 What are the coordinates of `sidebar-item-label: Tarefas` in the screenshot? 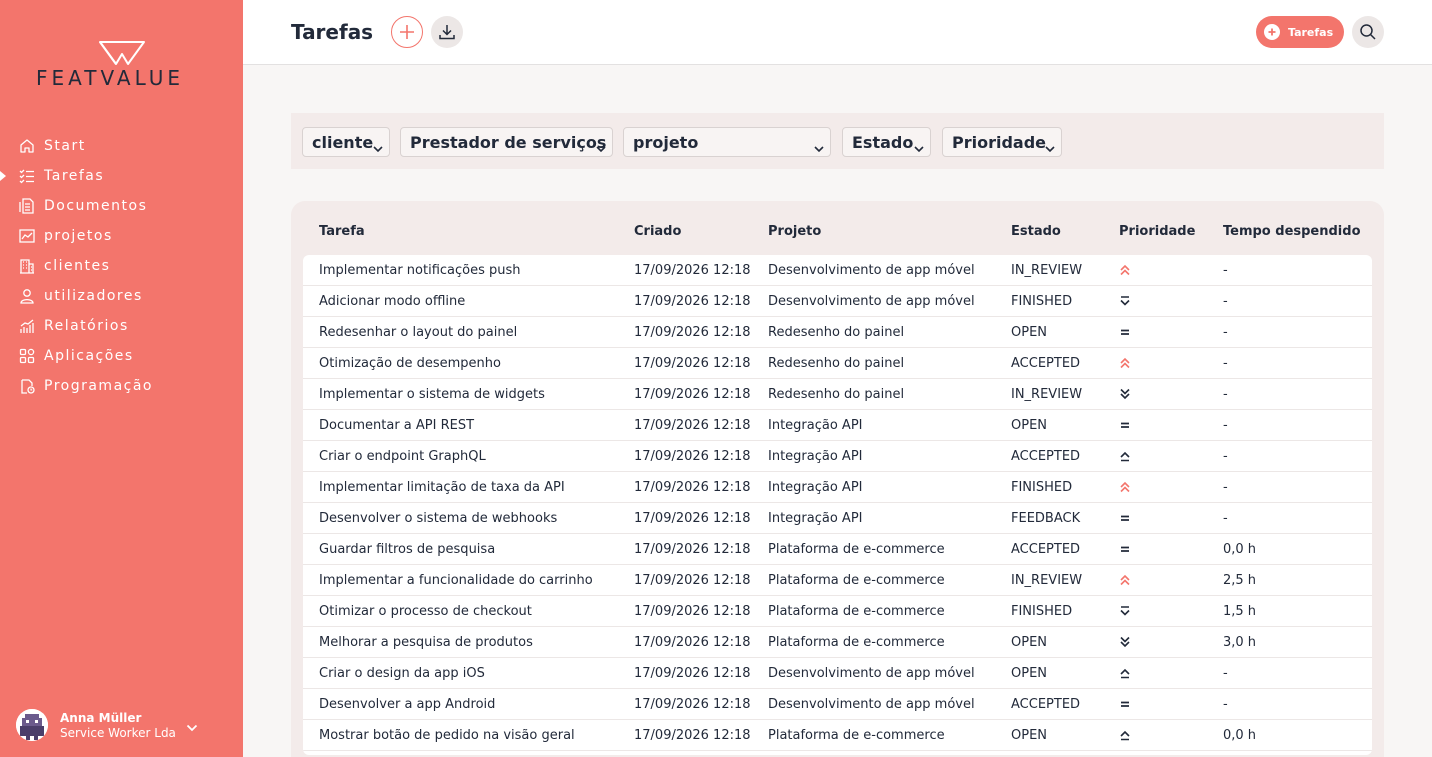 It's located at (74, 176).